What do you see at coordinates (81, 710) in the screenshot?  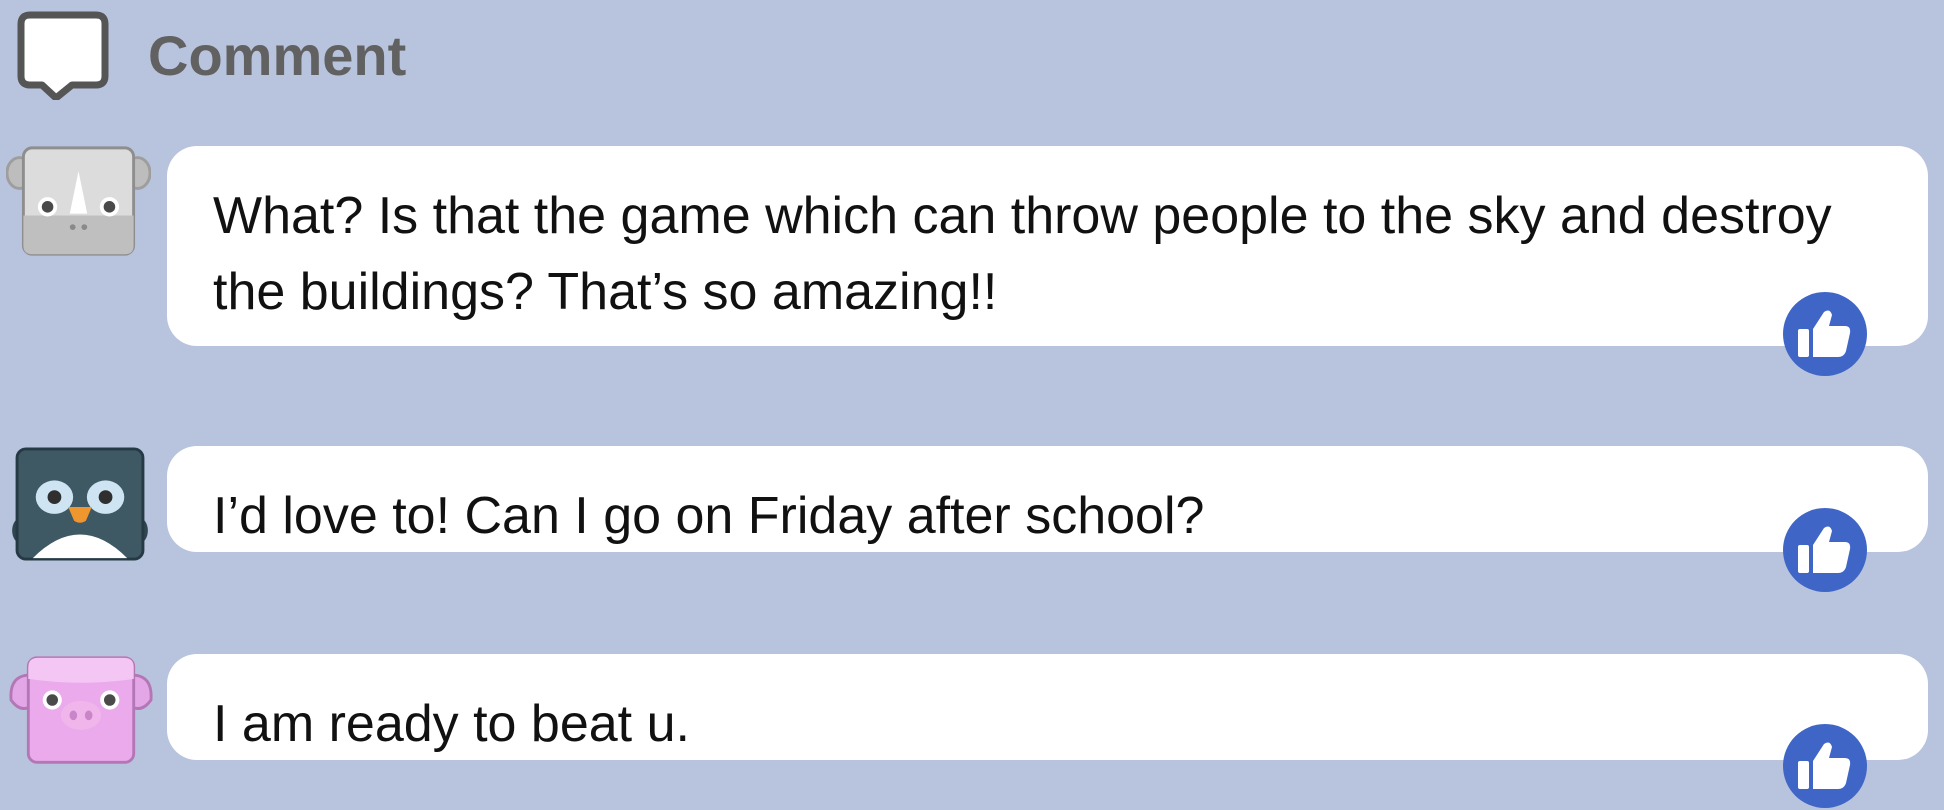 I see `pig-avatar` at bounding box center [81, 710].